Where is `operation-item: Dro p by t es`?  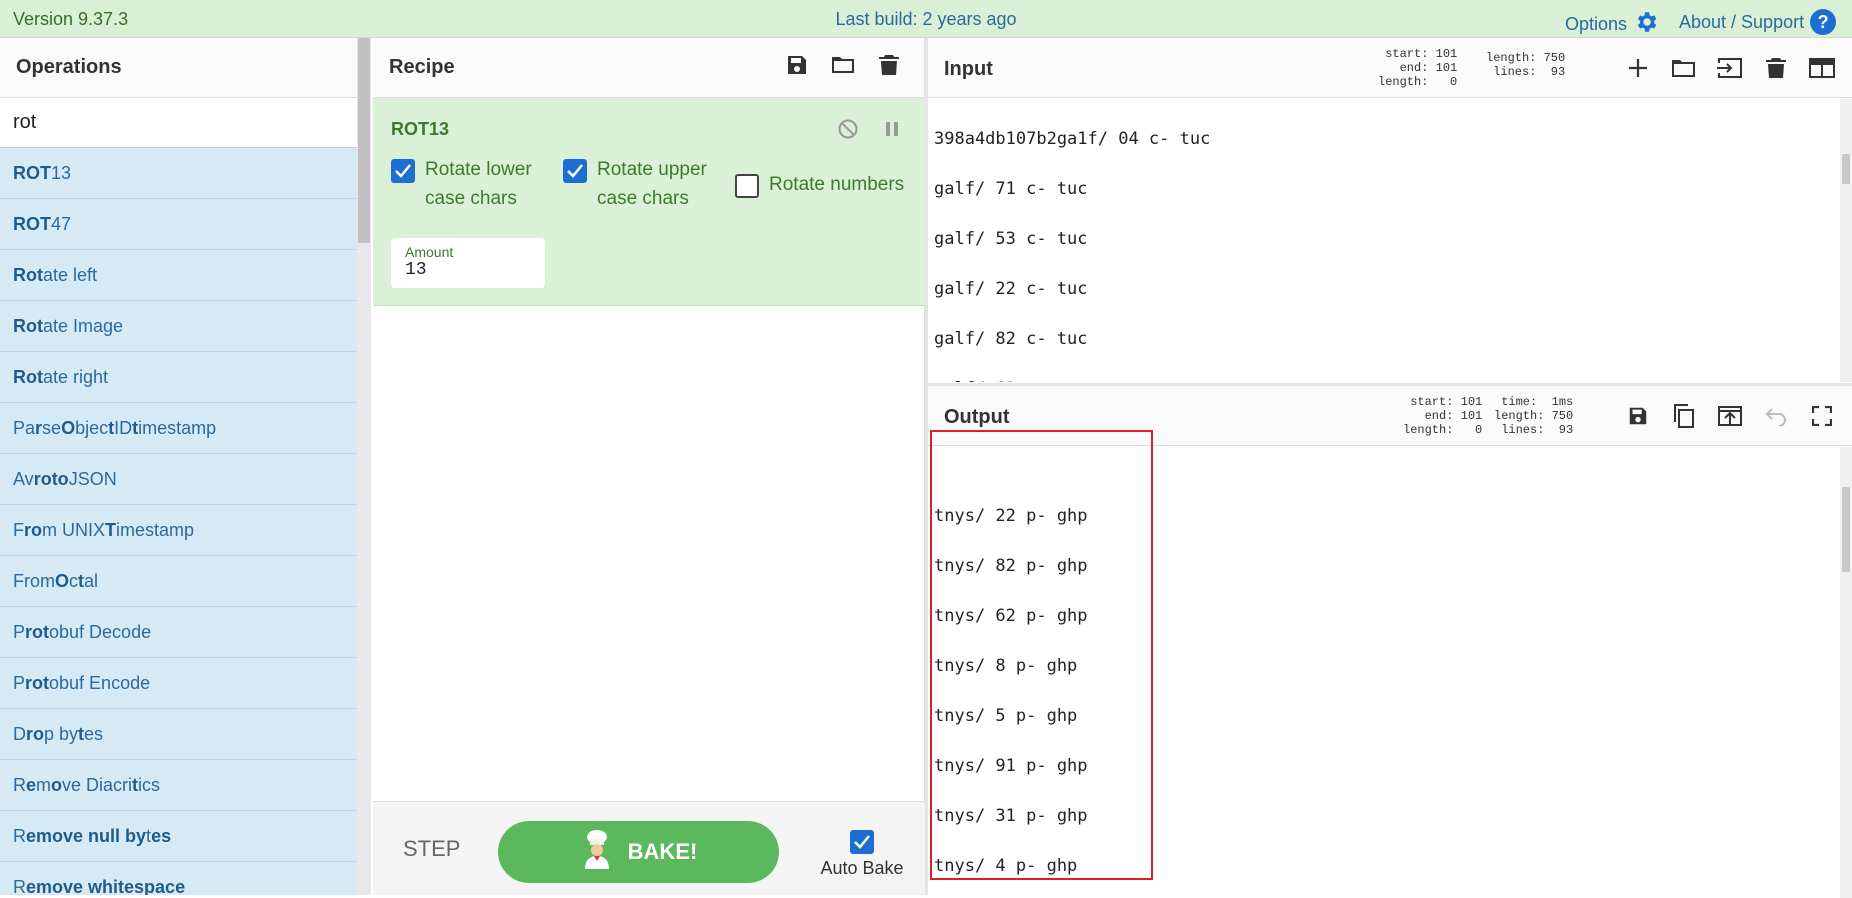 operation-item: Dro p by t es is located at coordinates (178, 734).